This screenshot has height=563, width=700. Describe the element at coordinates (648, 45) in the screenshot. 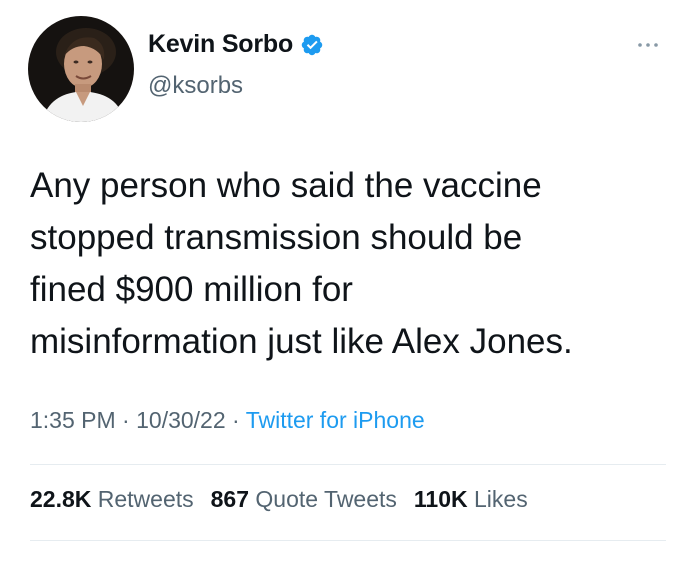

I see `more-options-icon` at that location.